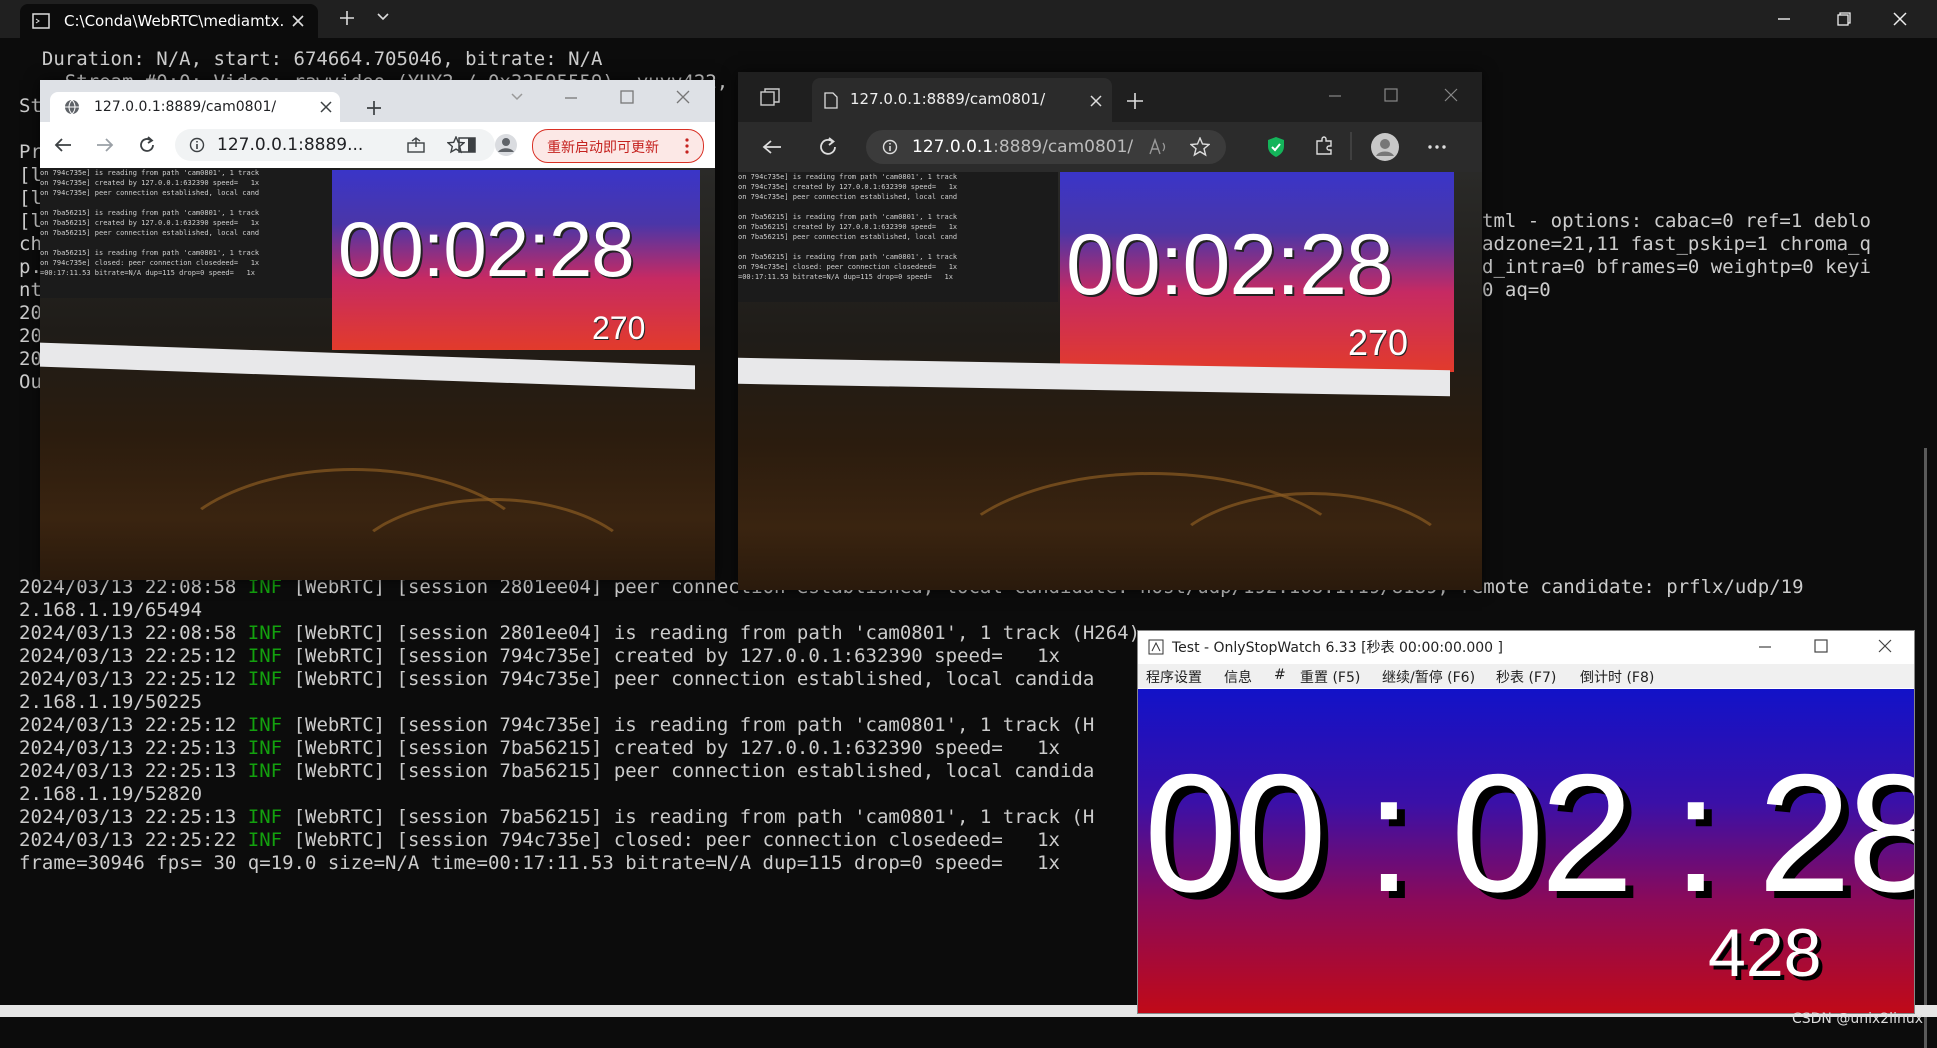 The height and width of the screenshot is (1048, 1937). Describe the element at coordinates (1844, 19) in the screenshot. I see `restore-button` at that location.